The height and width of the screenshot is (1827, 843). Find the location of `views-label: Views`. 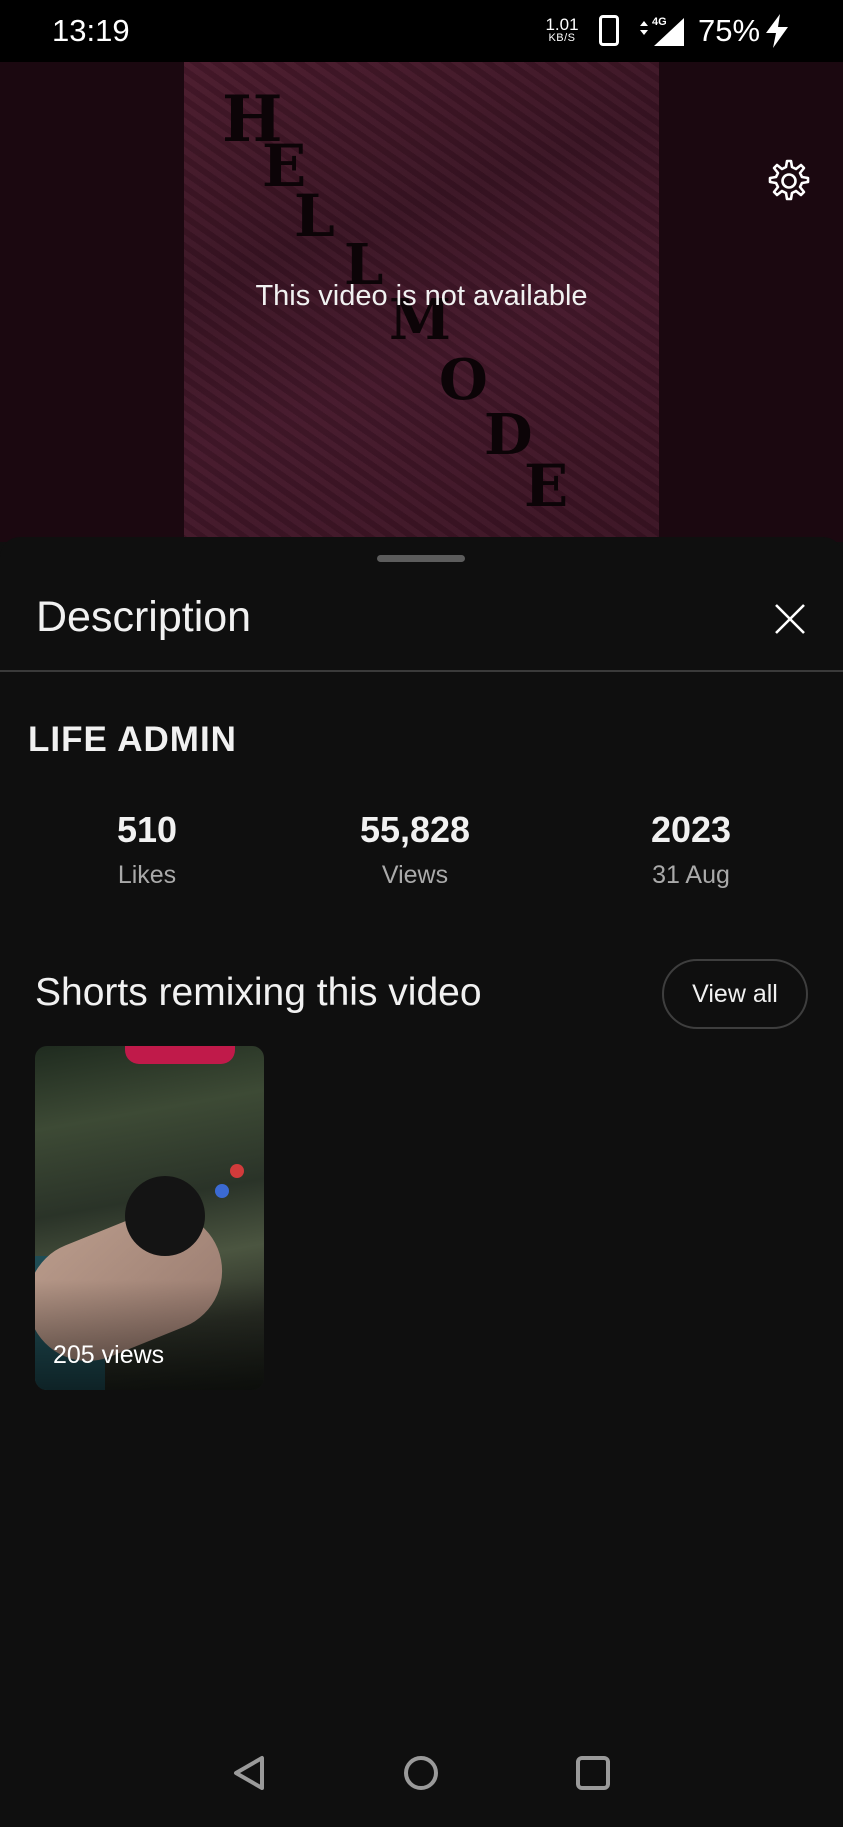

views-label: Views is located at coordinates (415, 875).